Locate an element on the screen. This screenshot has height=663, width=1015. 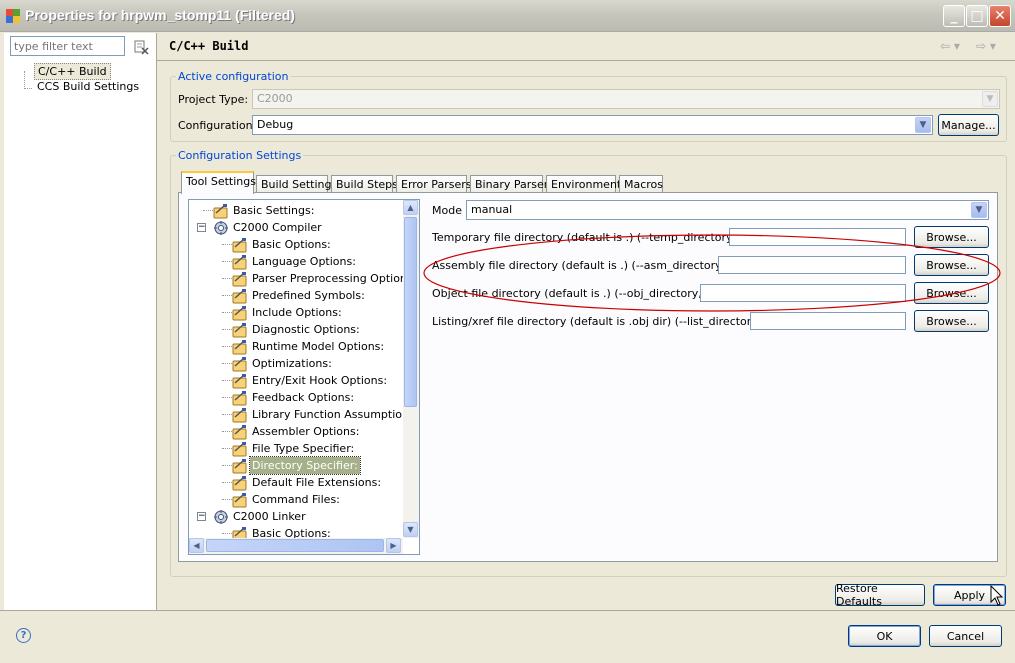
list-directory-input is located at coordinates (828, 321).